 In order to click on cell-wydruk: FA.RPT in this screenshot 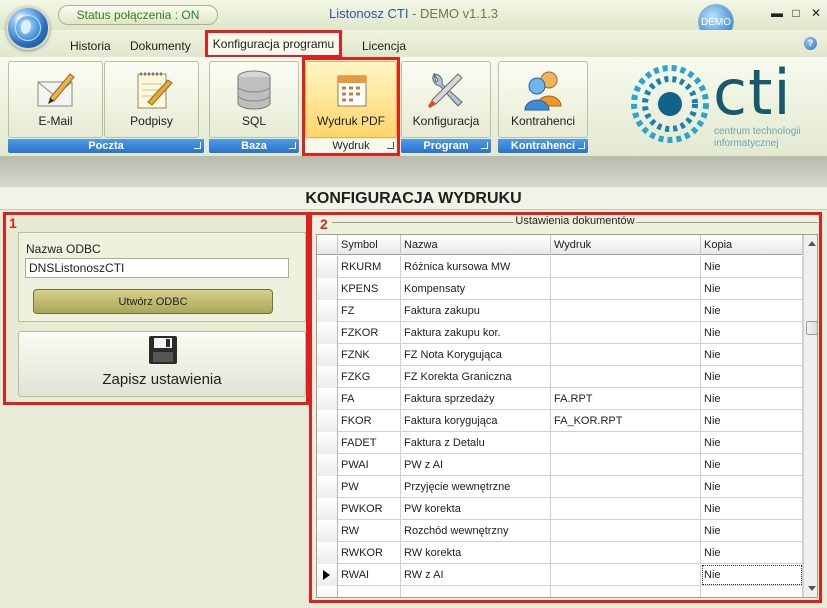, I will do `click(626, 399)`.